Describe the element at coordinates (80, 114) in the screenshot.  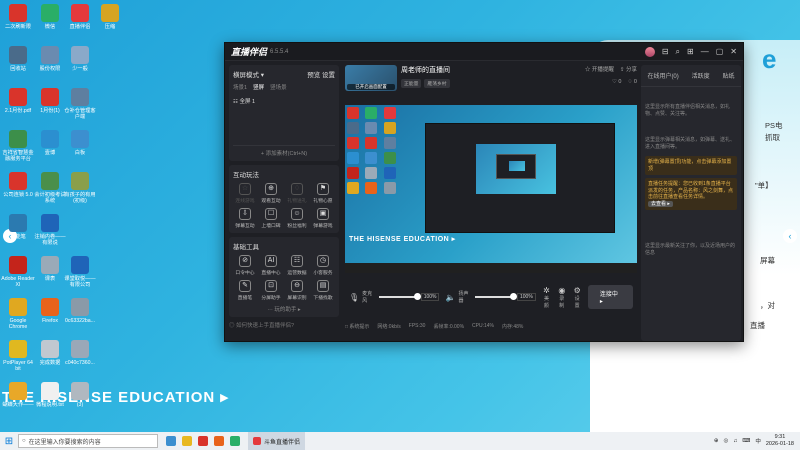
I see `desktop-icon-label: 仓补仓管理客户端` at that location.